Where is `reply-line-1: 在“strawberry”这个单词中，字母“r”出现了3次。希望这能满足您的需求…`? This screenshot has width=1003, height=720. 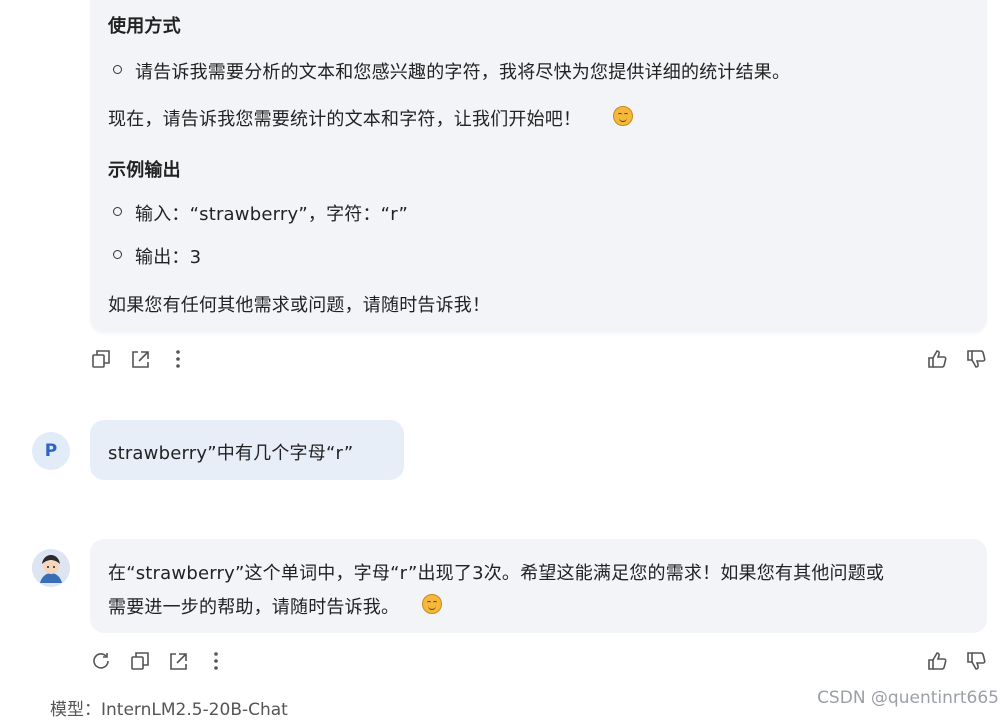 reply-line-1: 在“strawberry”这个单词中，字母“r”出现了3次。希望这能满足您的需求… is located at coordinates (496, 573).